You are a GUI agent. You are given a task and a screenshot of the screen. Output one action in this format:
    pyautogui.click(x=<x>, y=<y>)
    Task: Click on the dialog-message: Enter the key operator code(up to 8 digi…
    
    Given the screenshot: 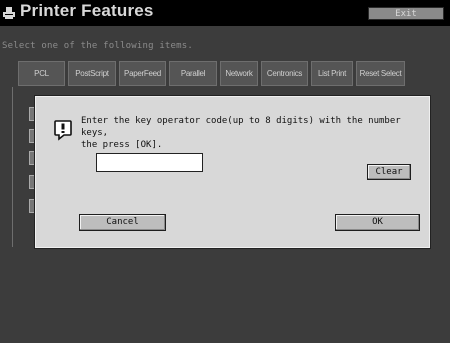 What is the action you would take?
    pyautogui.click(x=241, y=133)
    